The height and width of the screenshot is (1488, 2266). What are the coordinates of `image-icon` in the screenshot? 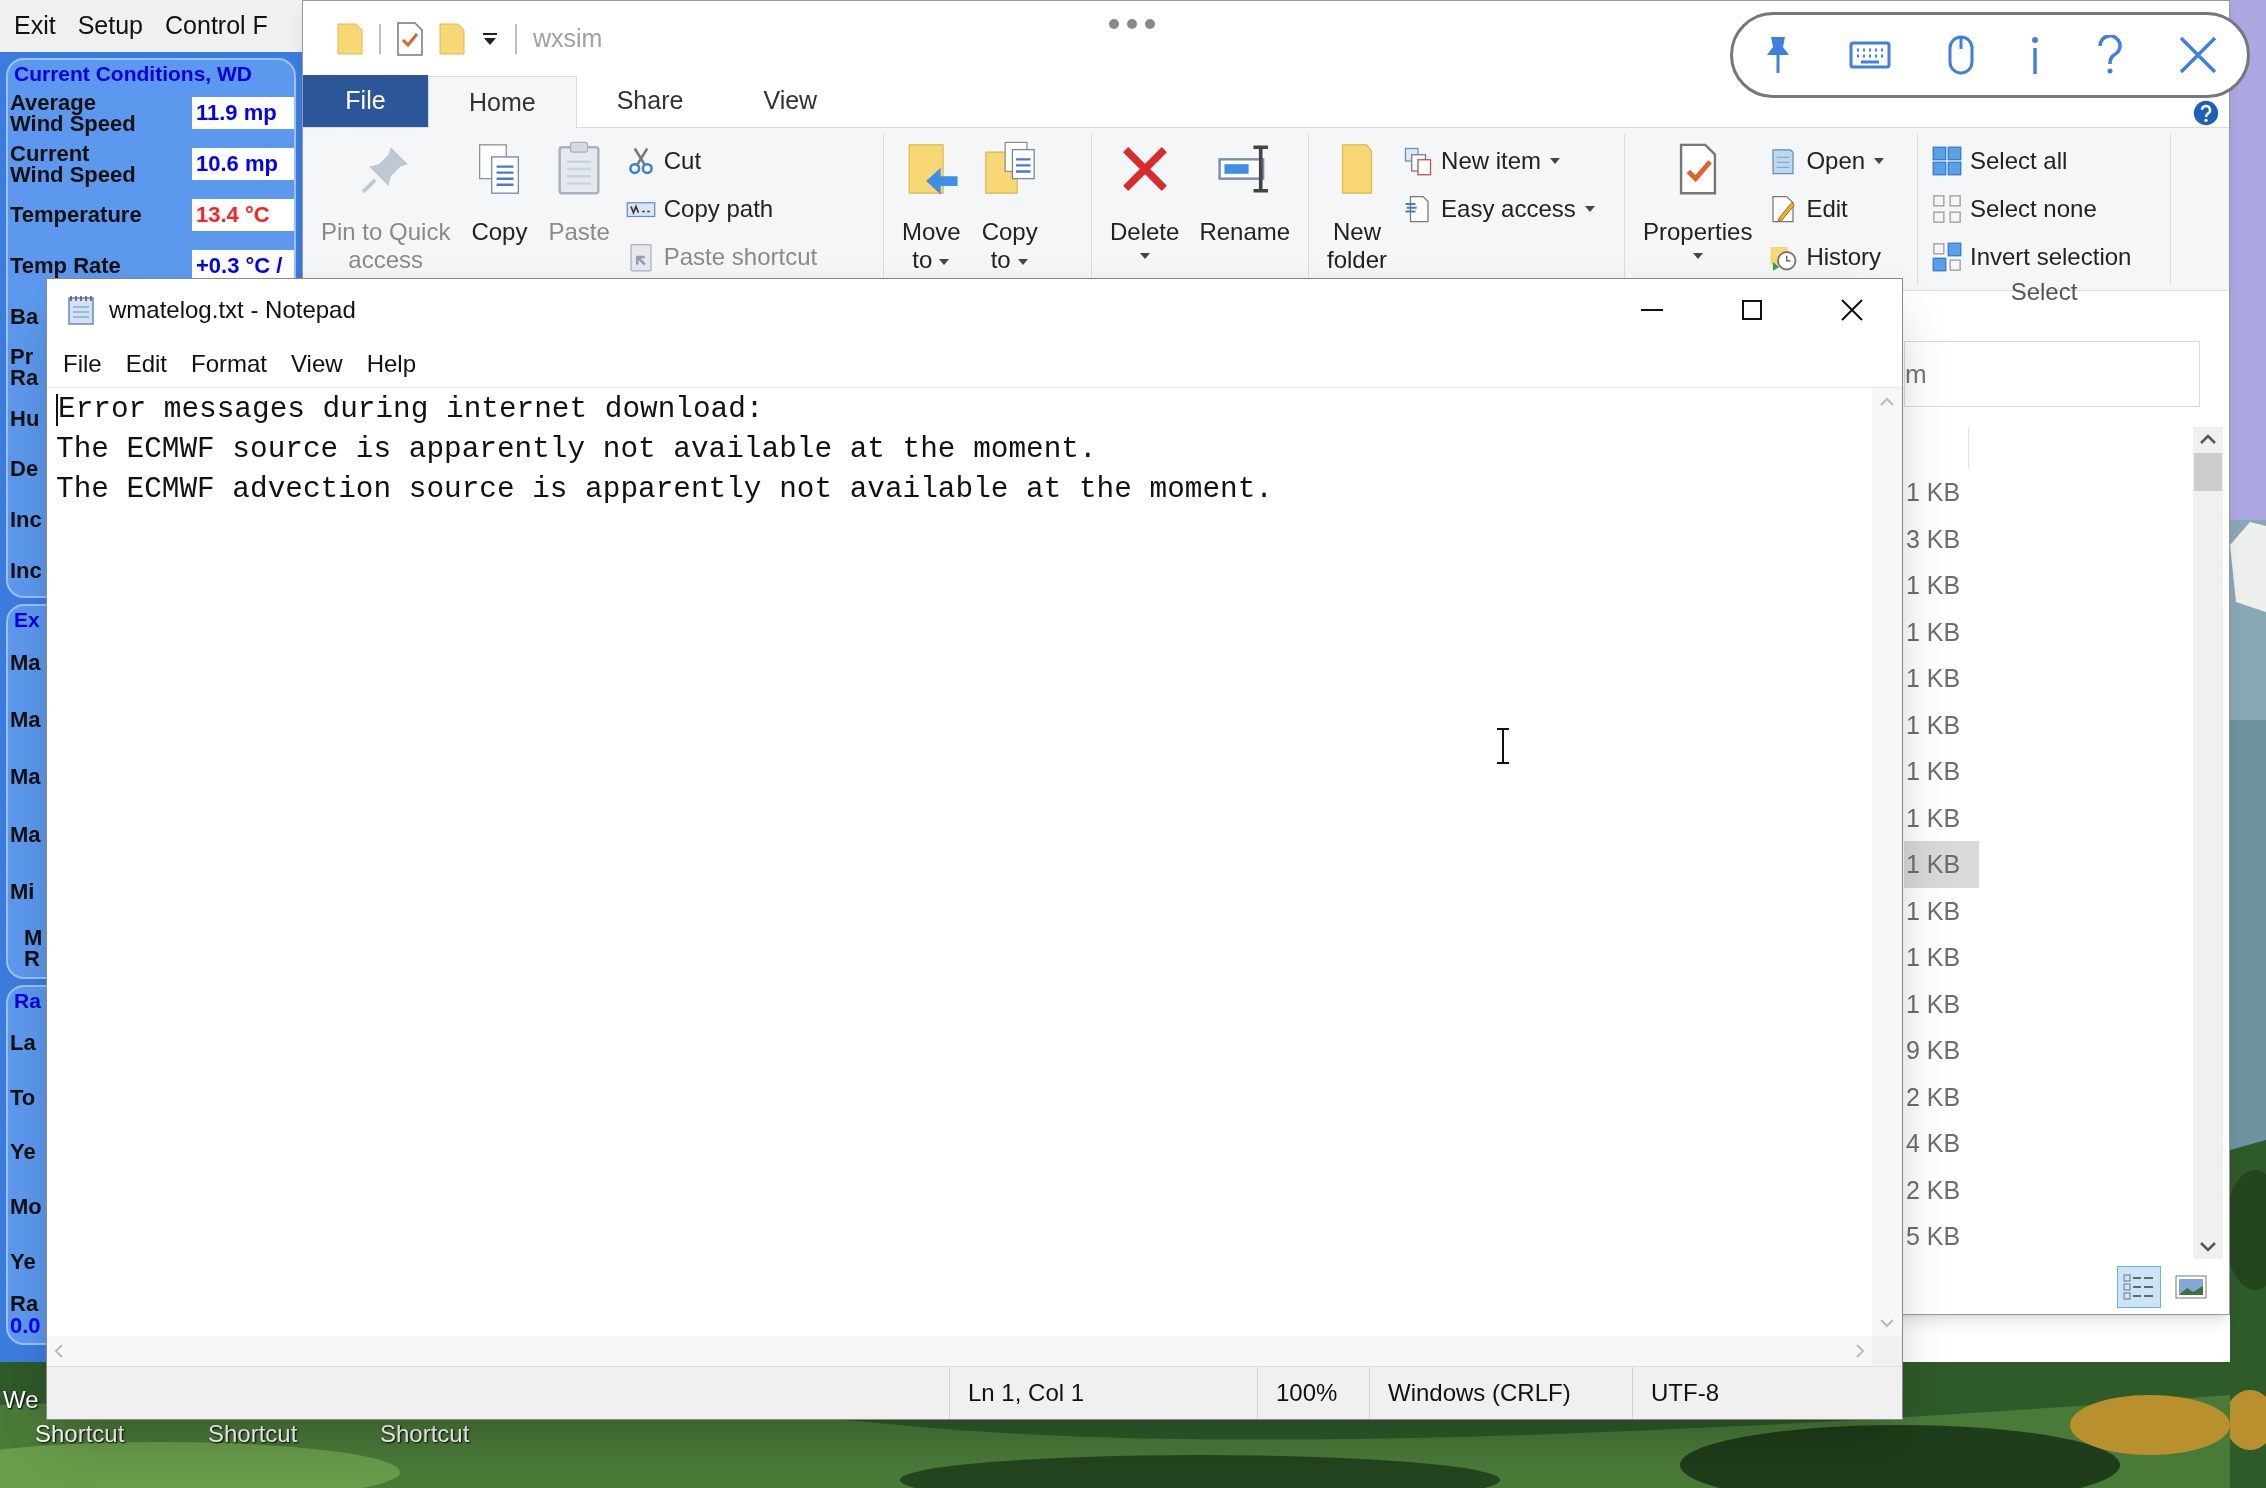 It's located at (2191, 1286).